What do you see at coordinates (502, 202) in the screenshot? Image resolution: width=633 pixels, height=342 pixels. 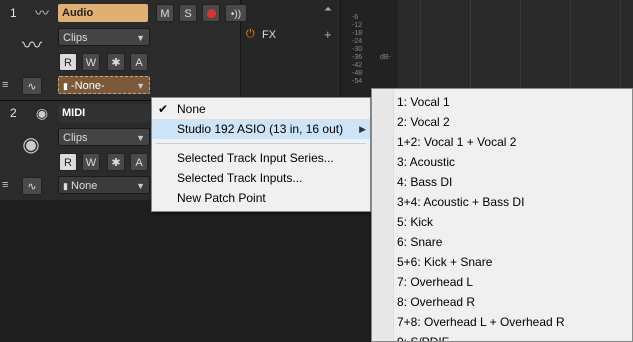 I see `submenu-item: 3+4: Acoustic + Bass DI` at bounding box center [502, 202].